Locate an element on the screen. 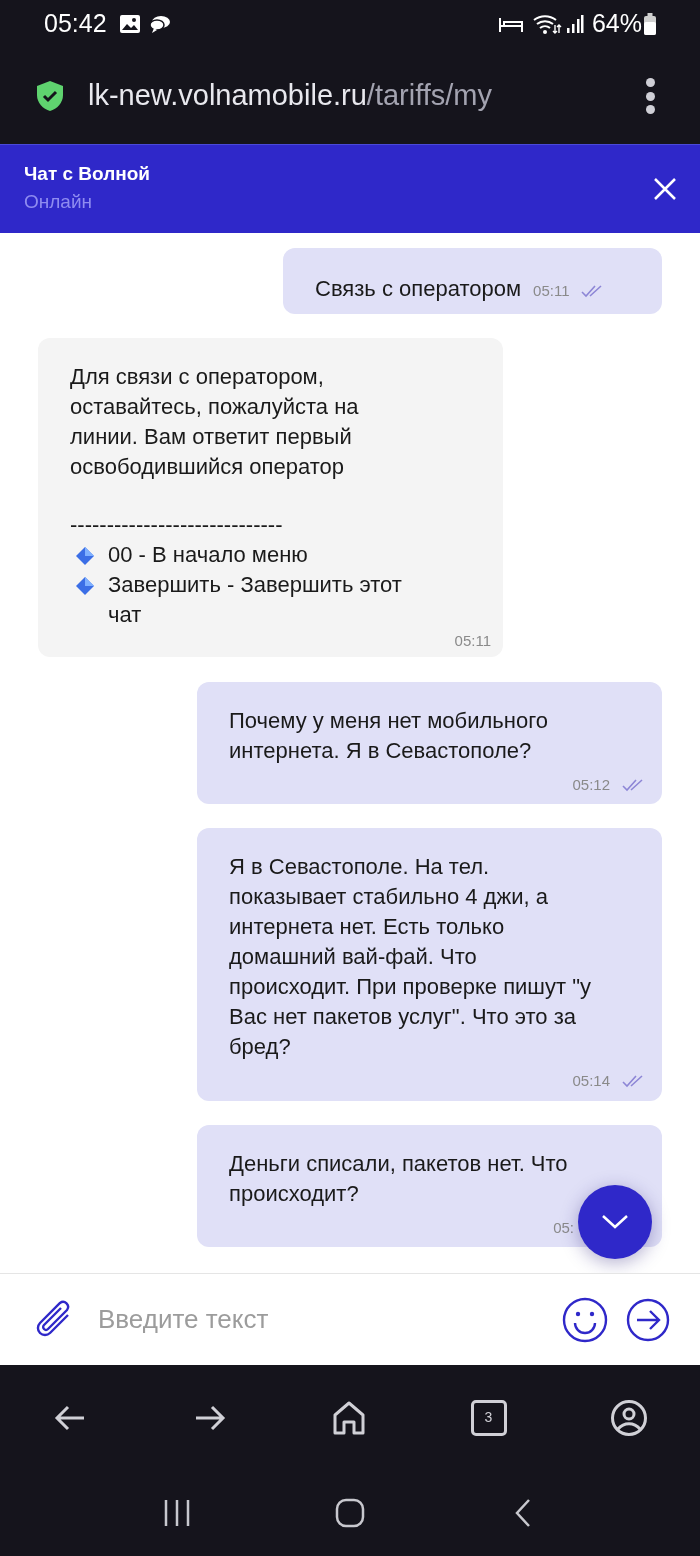 The width and height of the screenshot is (700, 1556). chat-bubbles-icon is located at coordinates (159, 24).